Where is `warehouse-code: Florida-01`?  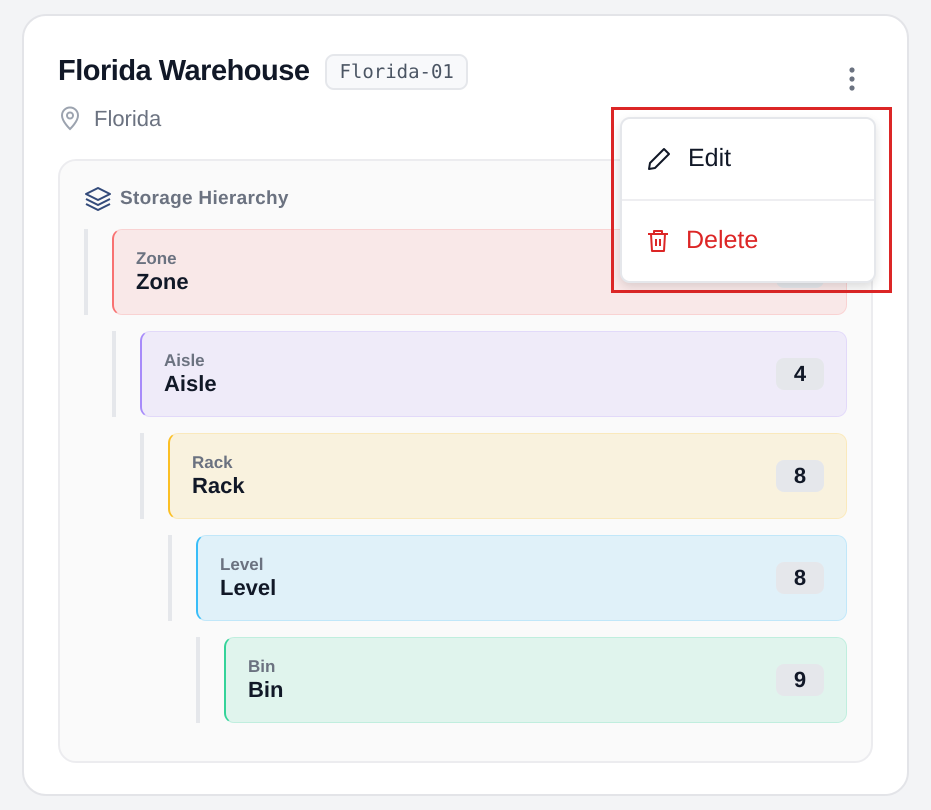
warehouse-code: Florida-01 is located at coordinates (396, 72).